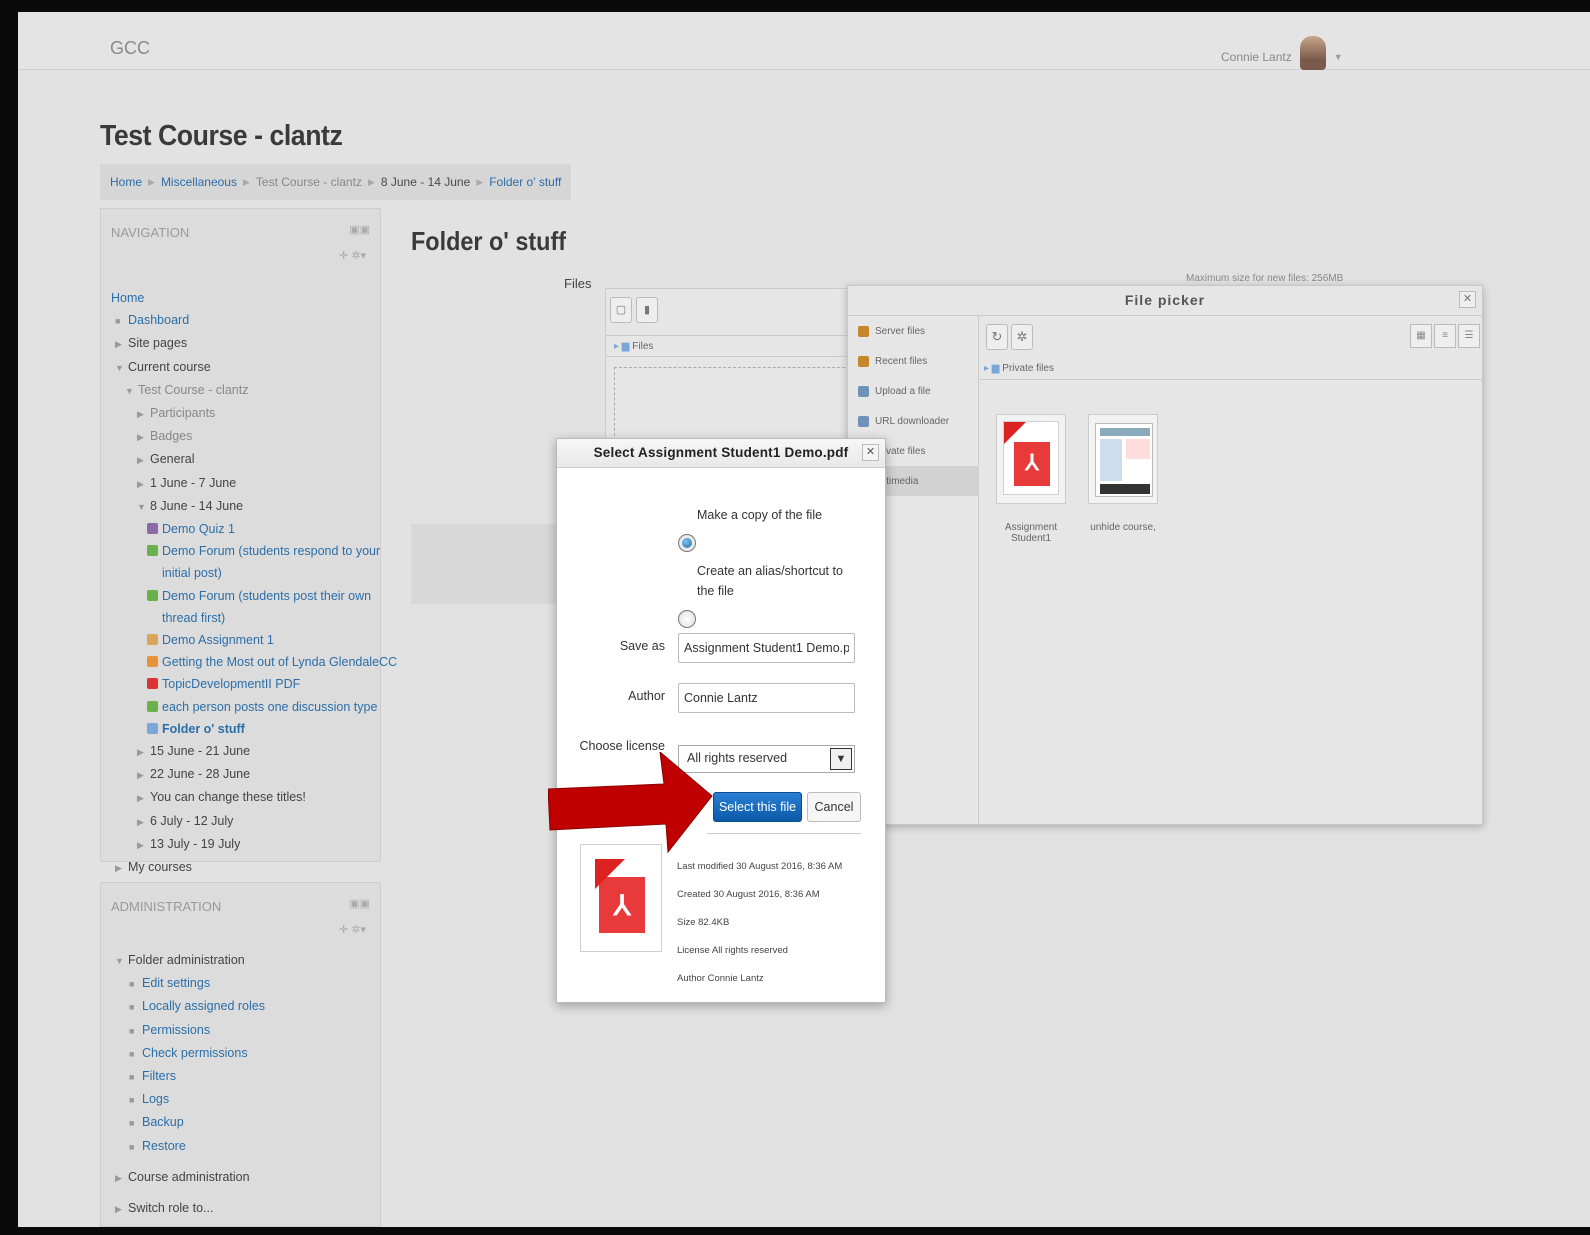 The image size is (1590, 1235). What do you see at coordinates (254, 529) in the screenshot?
I see `nav-item-demo-quiz: Demo Quiz 1` at bounding box center [254, 529].